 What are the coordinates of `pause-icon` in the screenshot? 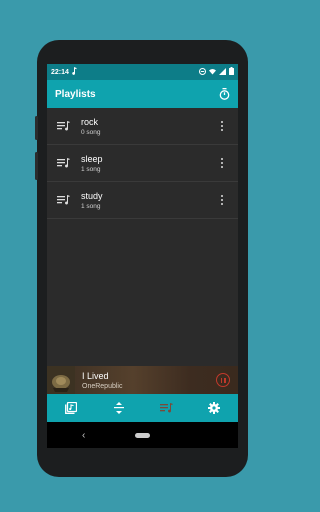 It's located at (223, 380).